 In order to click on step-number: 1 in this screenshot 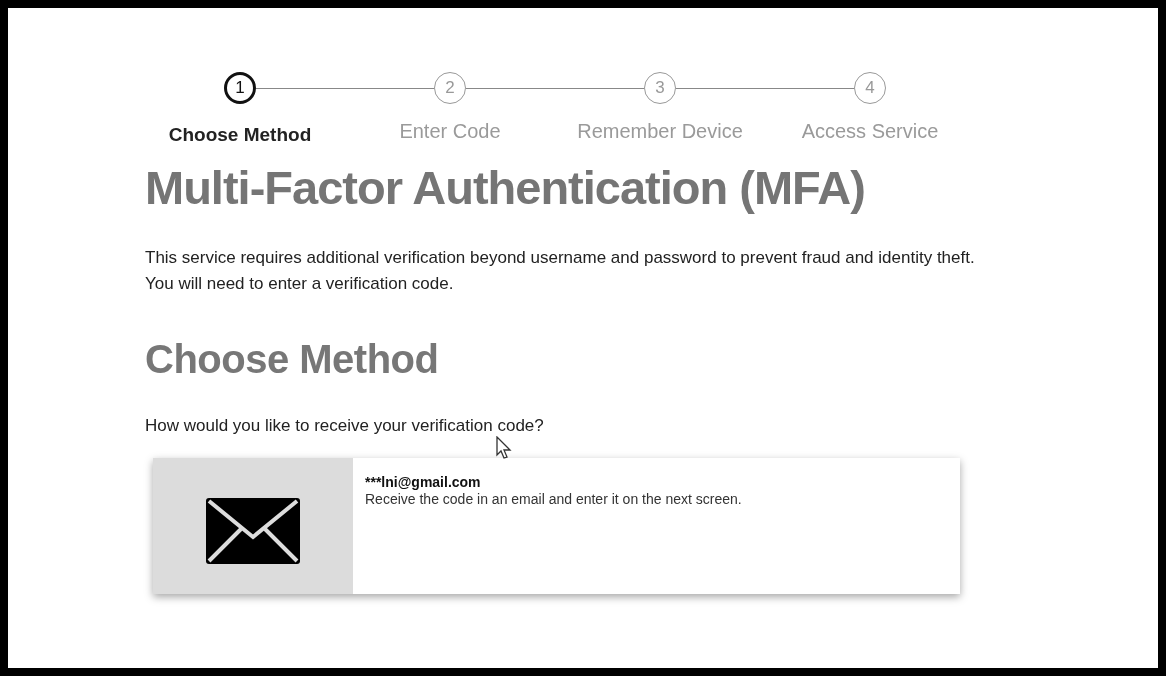, I will do `click(240, 88)`.